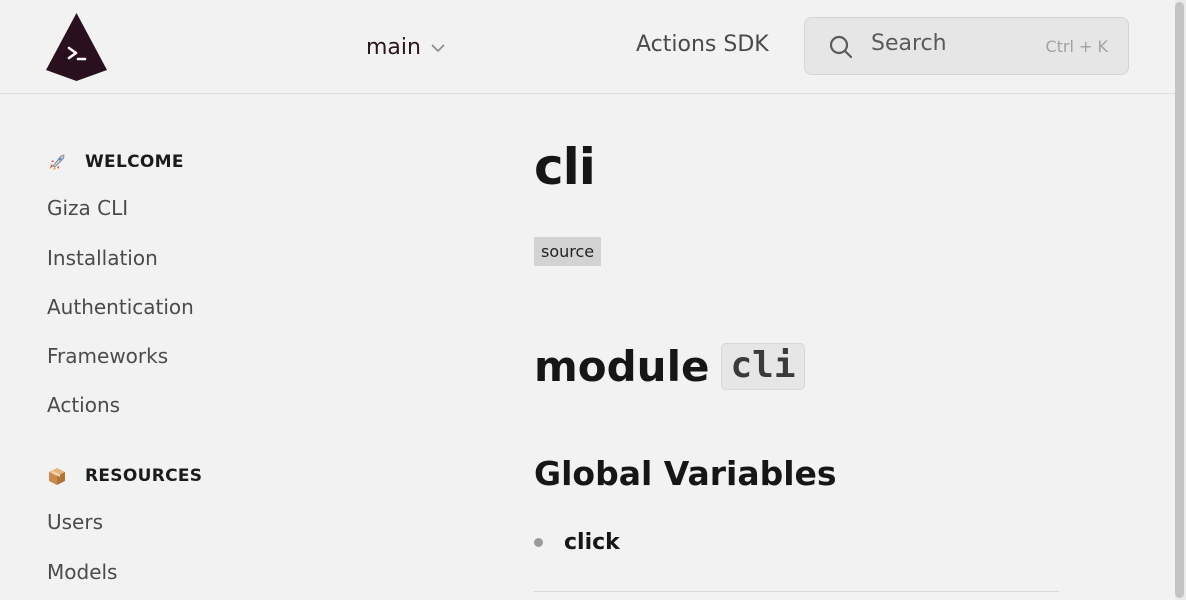 Image resolution: width=1186 pixels, height=600 pixels. I want to click on search-button: Search Ctrl + K, so click(966, 46).